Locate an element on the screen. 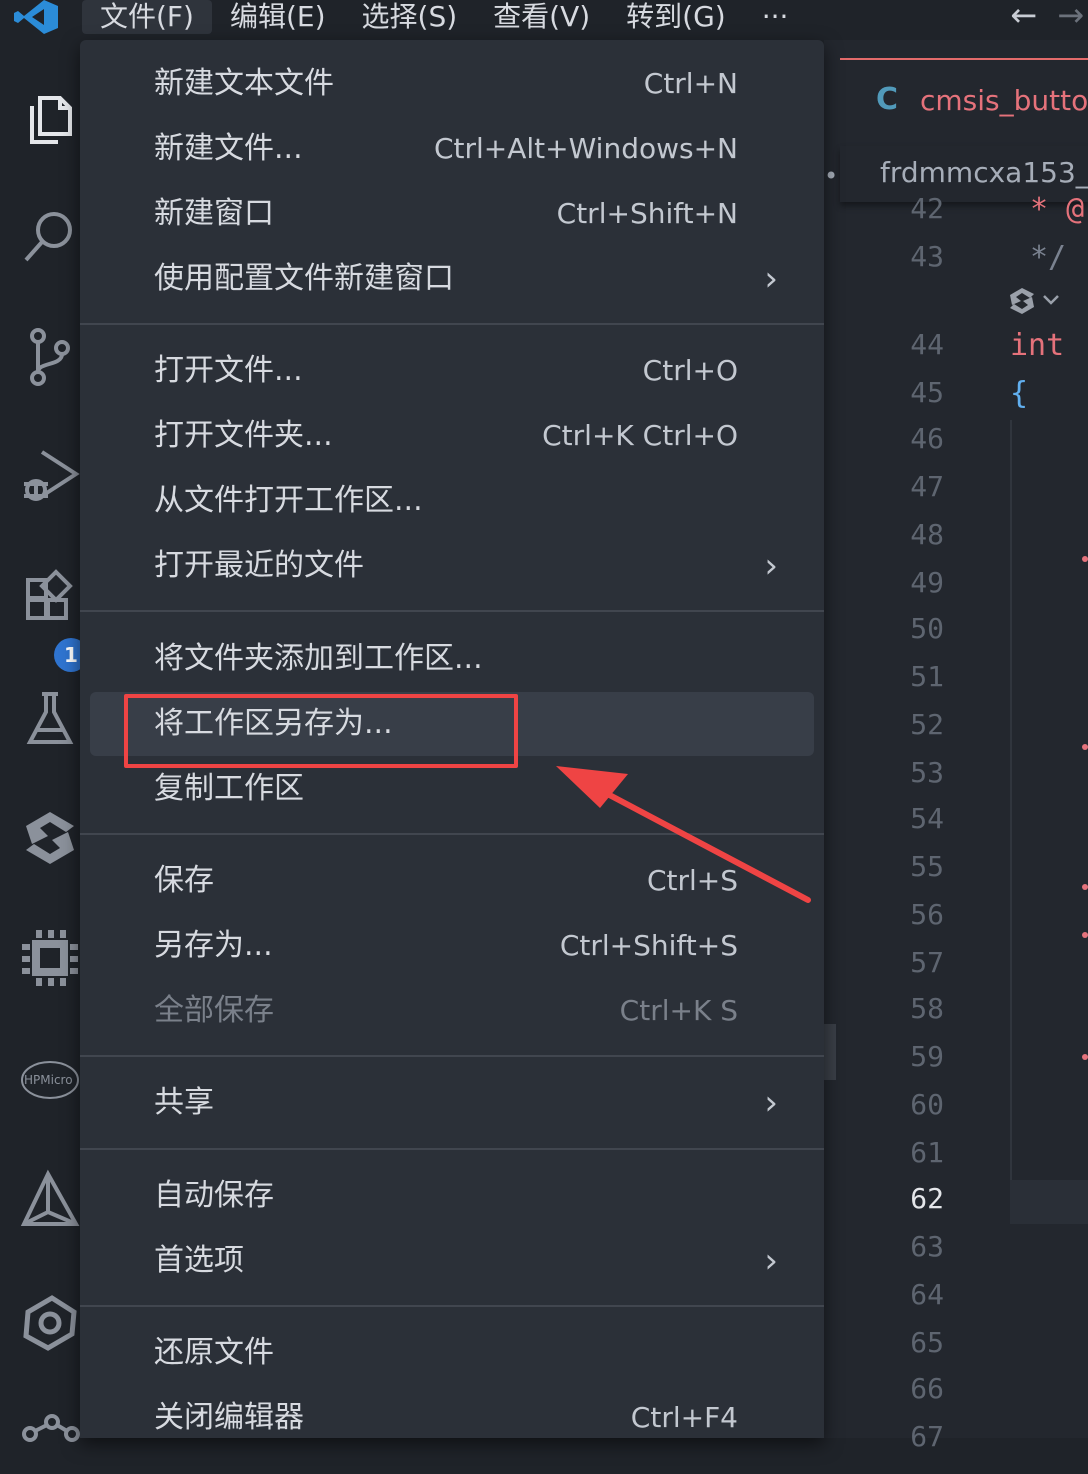 Image resolution: width=1088 pixels, height=1474 pixels. breadcrumb-item: frdmmcxa153_ is located at coordinates (984, 172).